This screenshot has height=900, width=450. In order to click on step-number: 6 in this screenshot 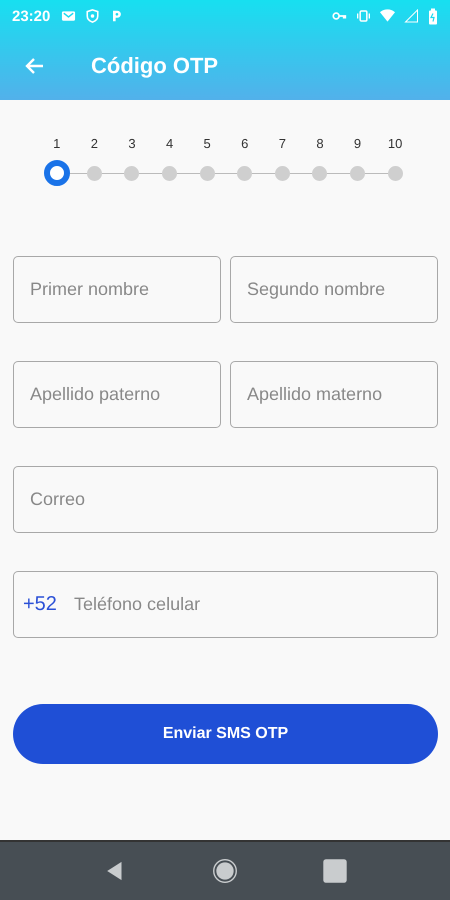, I will do `click(244, 144)`.